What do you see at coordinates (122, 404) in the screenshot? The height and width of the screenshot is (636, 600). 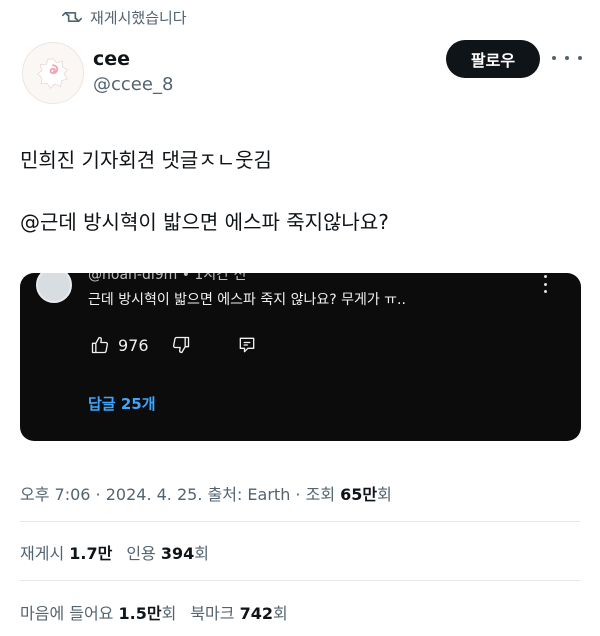 I see `replies-link: 답글 25개` at bounding box center [122, 404].